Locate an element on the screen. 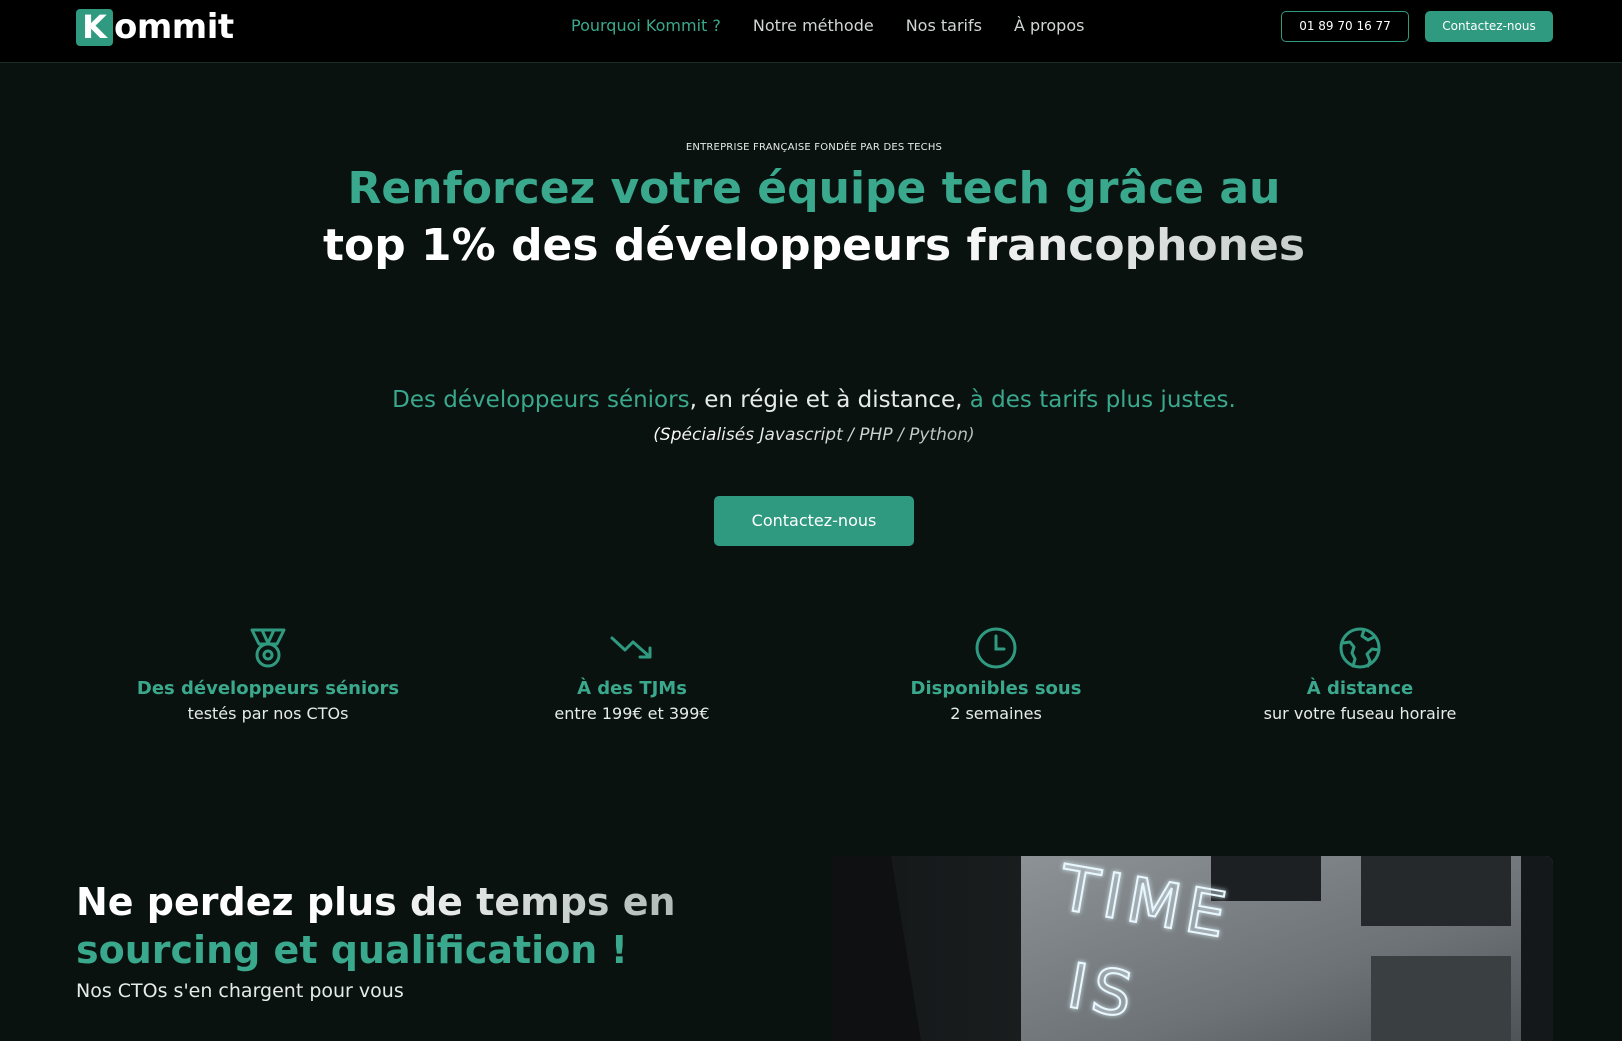  feature-remote: À distance sur votre fuseau horaire is located at coordinates (1360, 676).